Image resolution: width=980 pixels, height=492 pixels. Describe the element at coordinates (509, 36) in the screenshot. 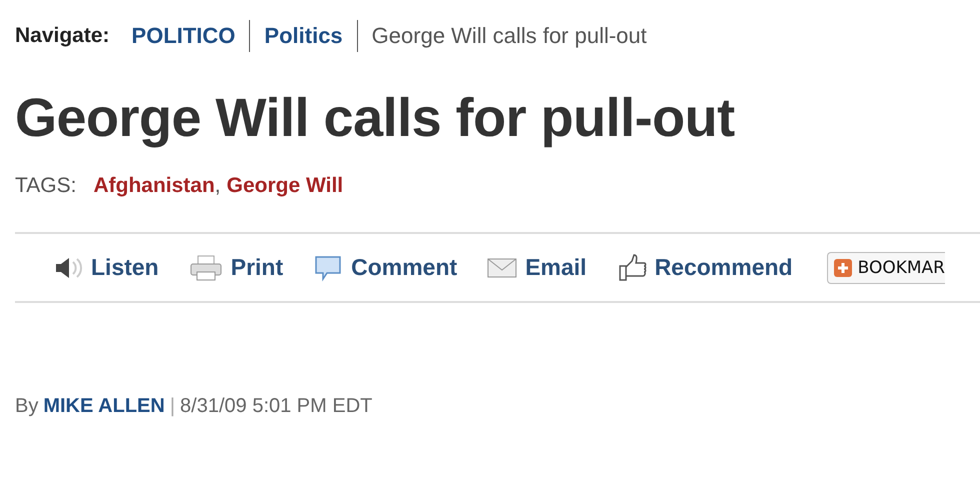

I see `breadcrumb-current: George Will calls for pull-out` at that location.